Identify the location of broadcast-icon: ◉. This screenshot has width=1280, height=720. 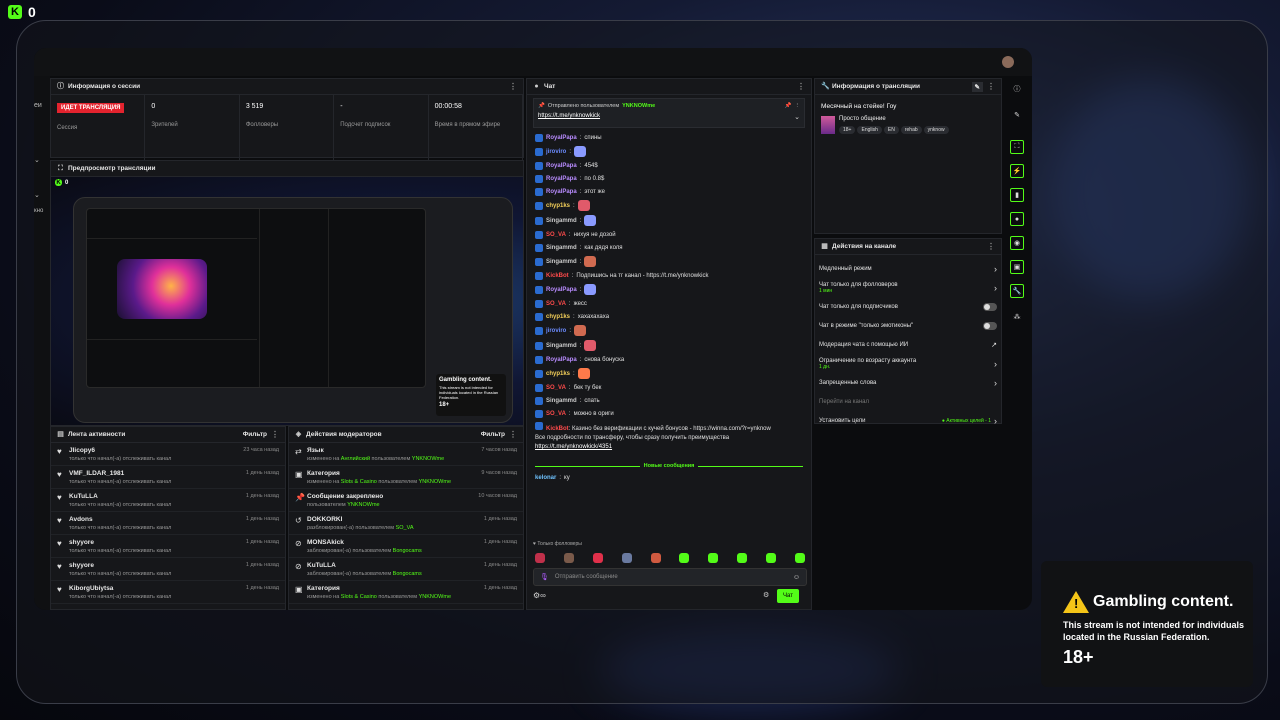
(1017, 243).